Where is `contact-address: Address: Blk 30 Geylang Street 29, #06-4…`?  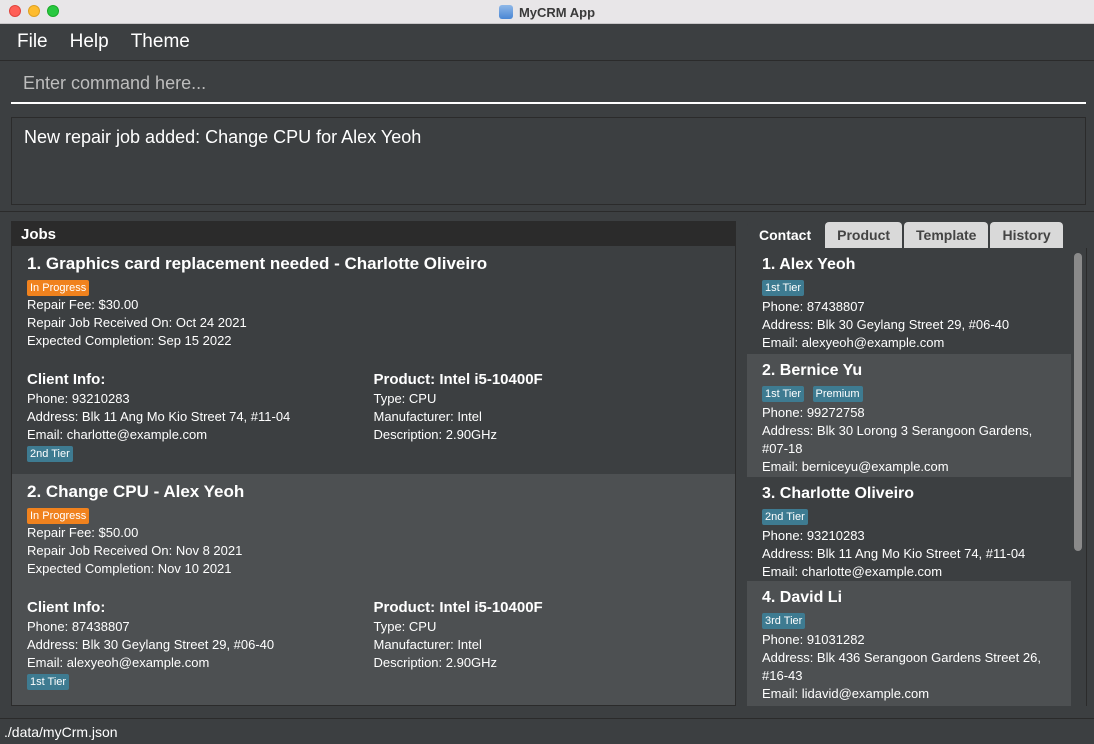
contact-address: Address: Blk 30 Geylang Street 29, #06-4… is located at coordinates (886, 324).